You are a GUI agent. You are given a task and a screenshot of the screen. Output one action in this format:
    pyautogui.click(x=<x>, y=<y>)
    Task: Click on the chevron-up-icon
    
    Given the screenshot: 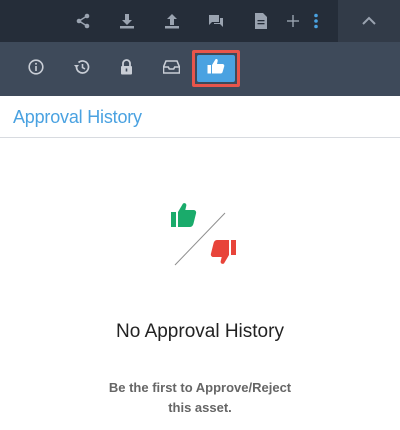 What is the action you would take?
    pyautogui.click(x=369, y=21)
    